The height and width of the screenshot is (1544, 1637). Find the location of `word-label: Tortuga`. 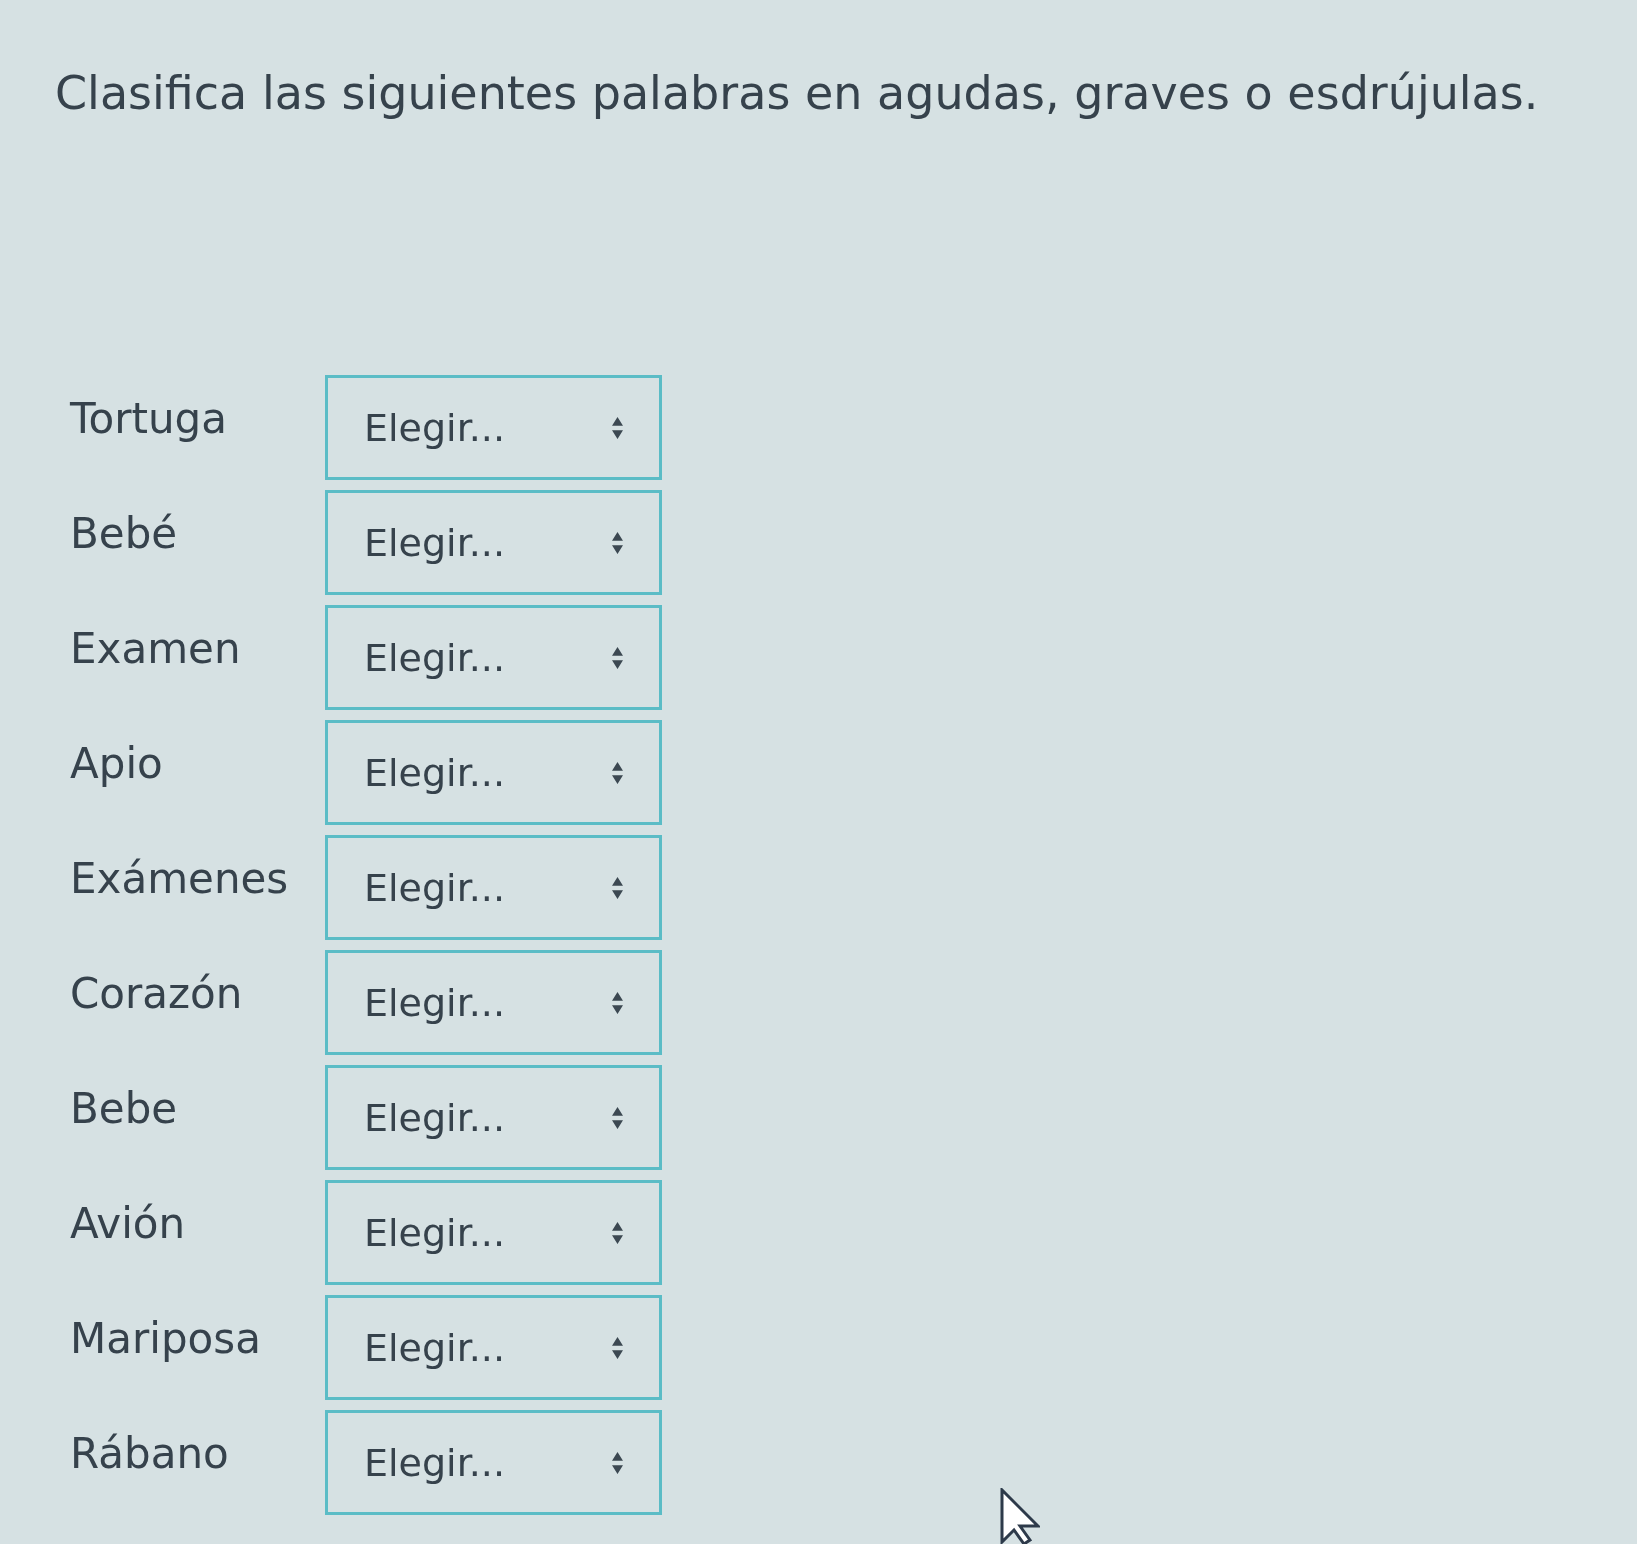

word-label: Tortuga is located at coordinates (148, 419).